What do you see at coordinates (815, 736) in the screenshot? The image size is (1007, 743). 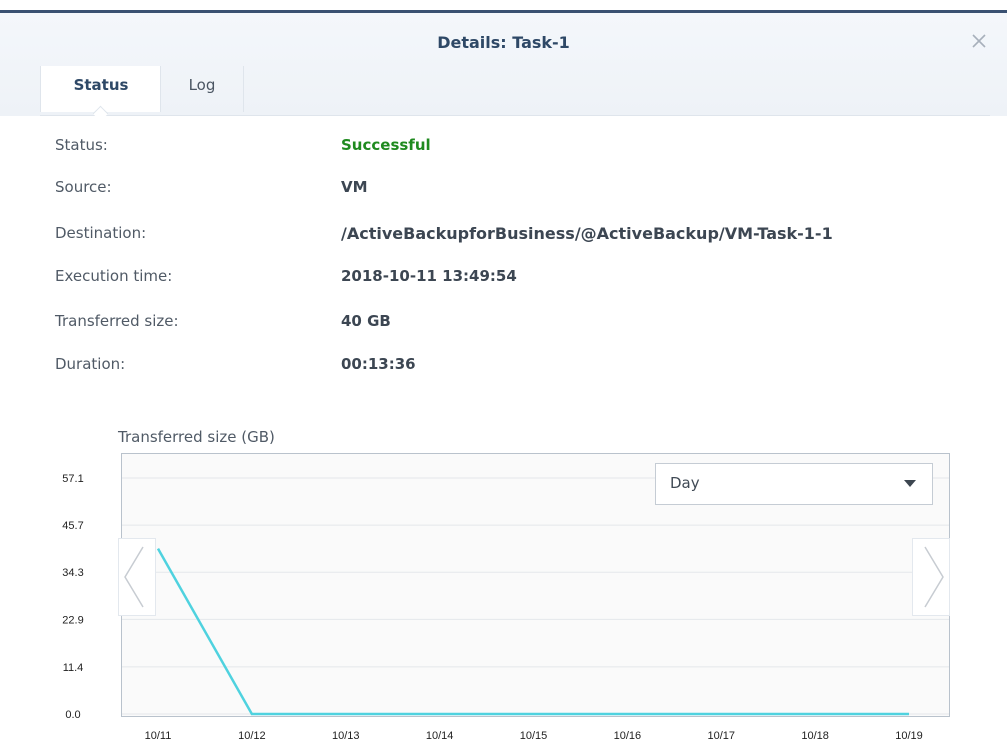 I see `x-tick-label: 10/18` at bounding box center [815, 736].